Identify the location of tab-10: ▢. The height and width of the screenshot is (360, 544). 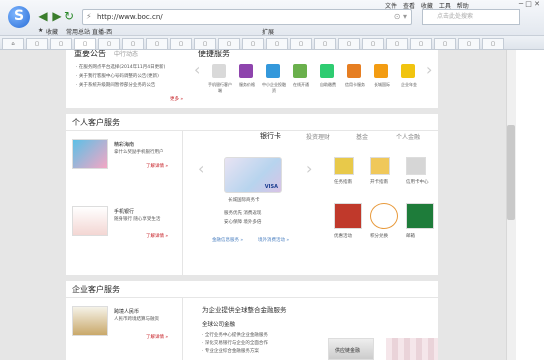
(253, 43).